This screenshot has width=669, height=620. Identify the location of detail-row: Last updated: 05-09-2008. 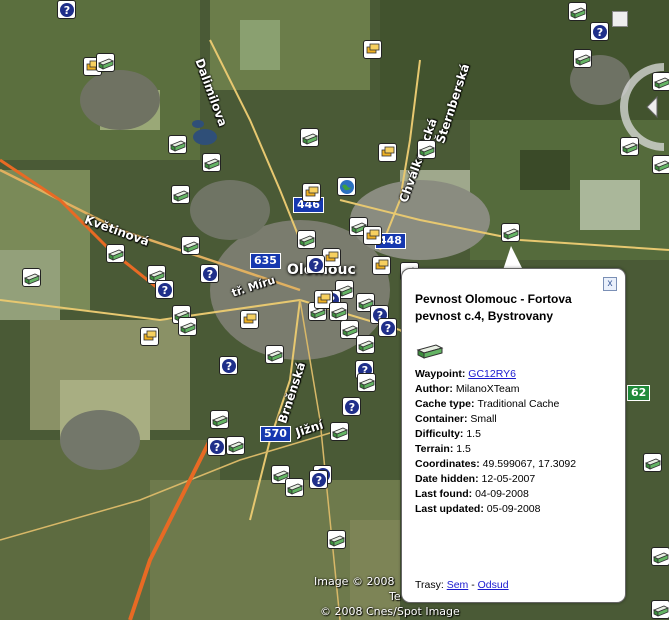
(517, 509).